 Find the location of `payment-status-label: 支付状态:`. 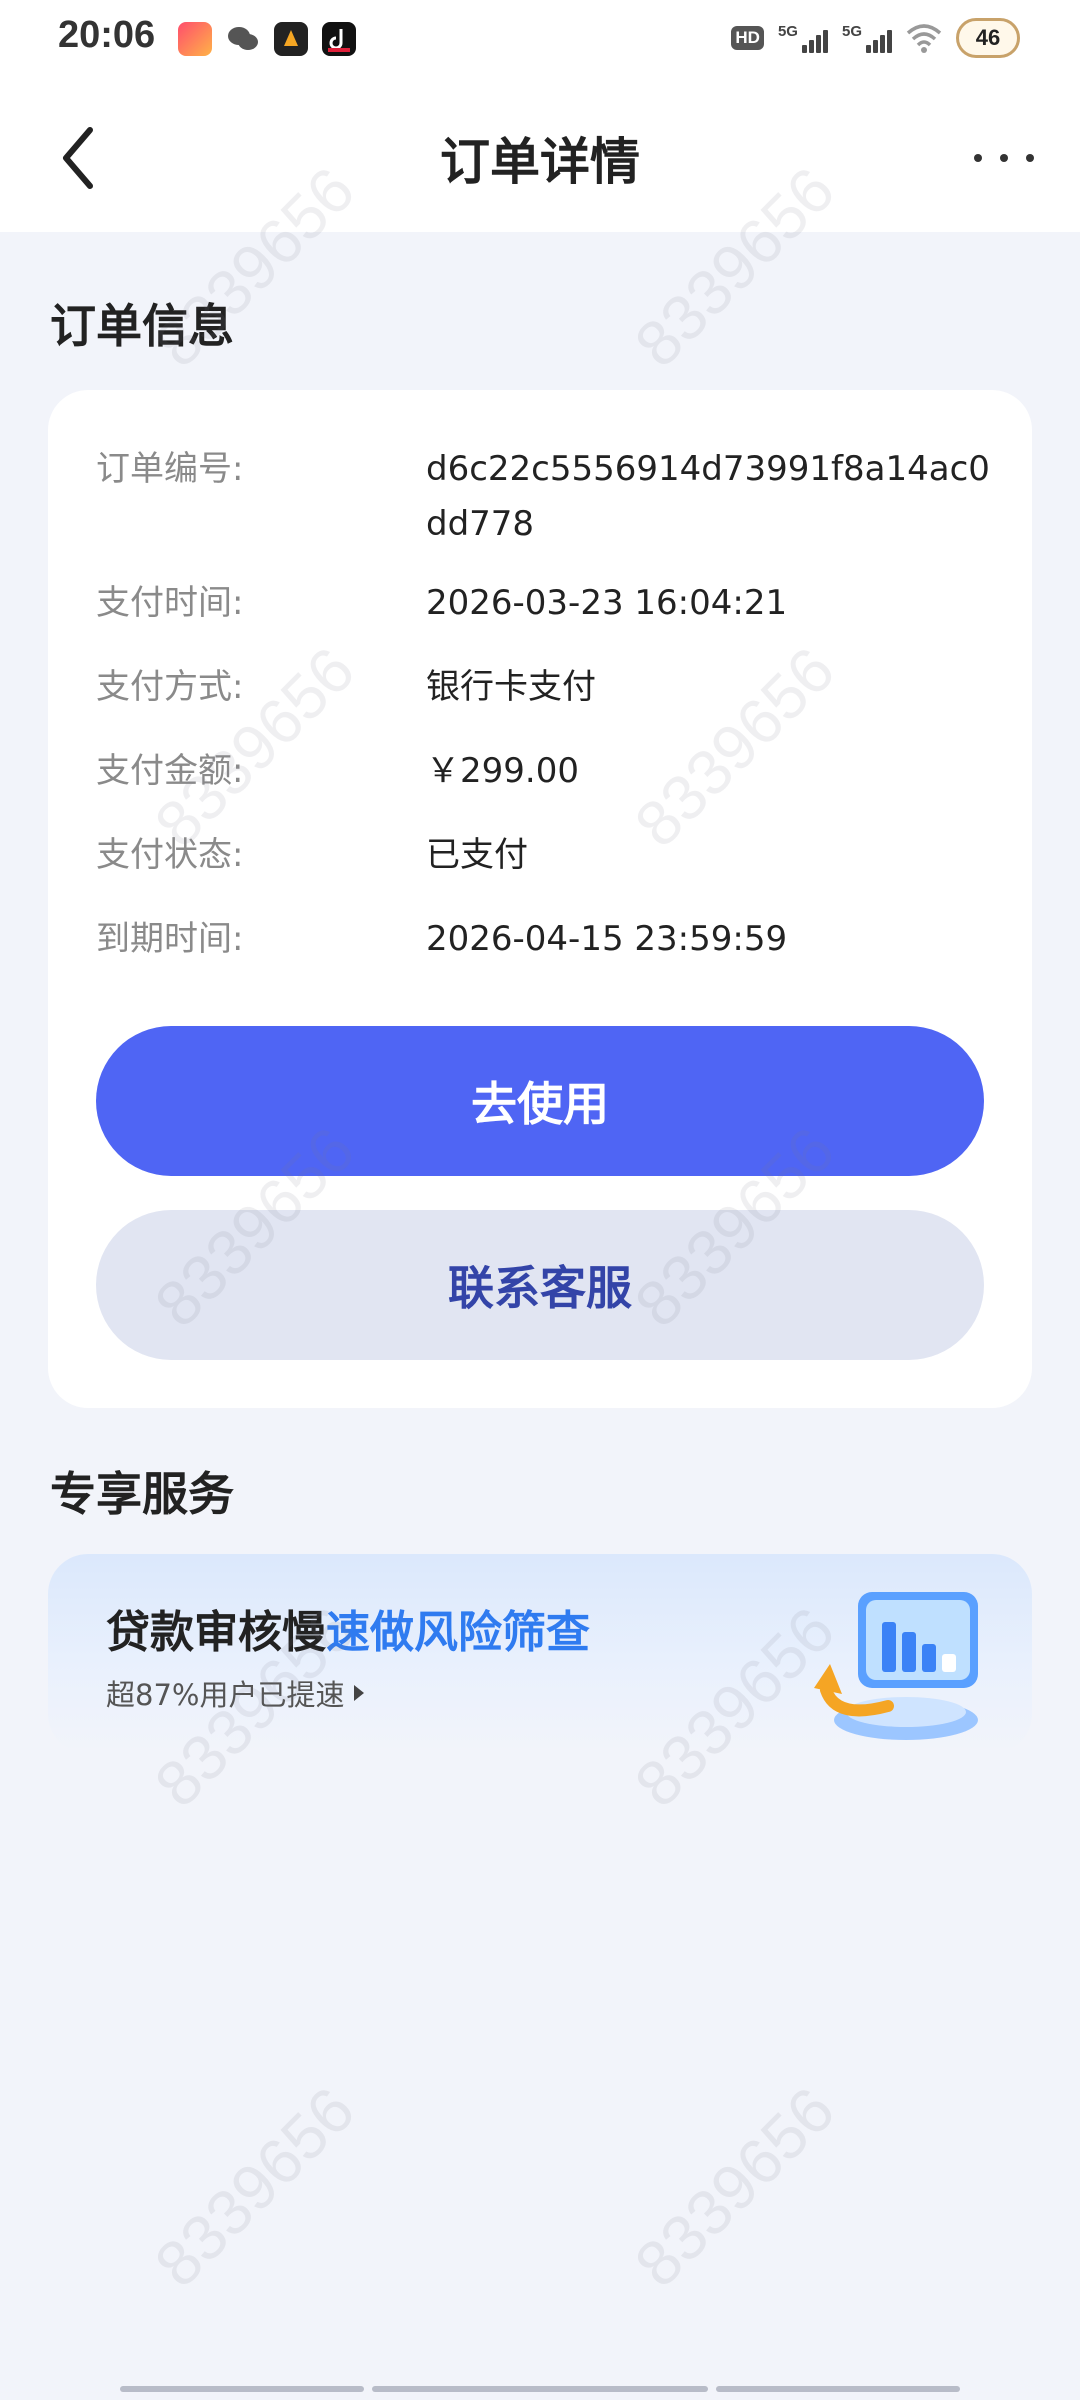

payment-status-label: 支付状态: is located at coordinates (170, 855).